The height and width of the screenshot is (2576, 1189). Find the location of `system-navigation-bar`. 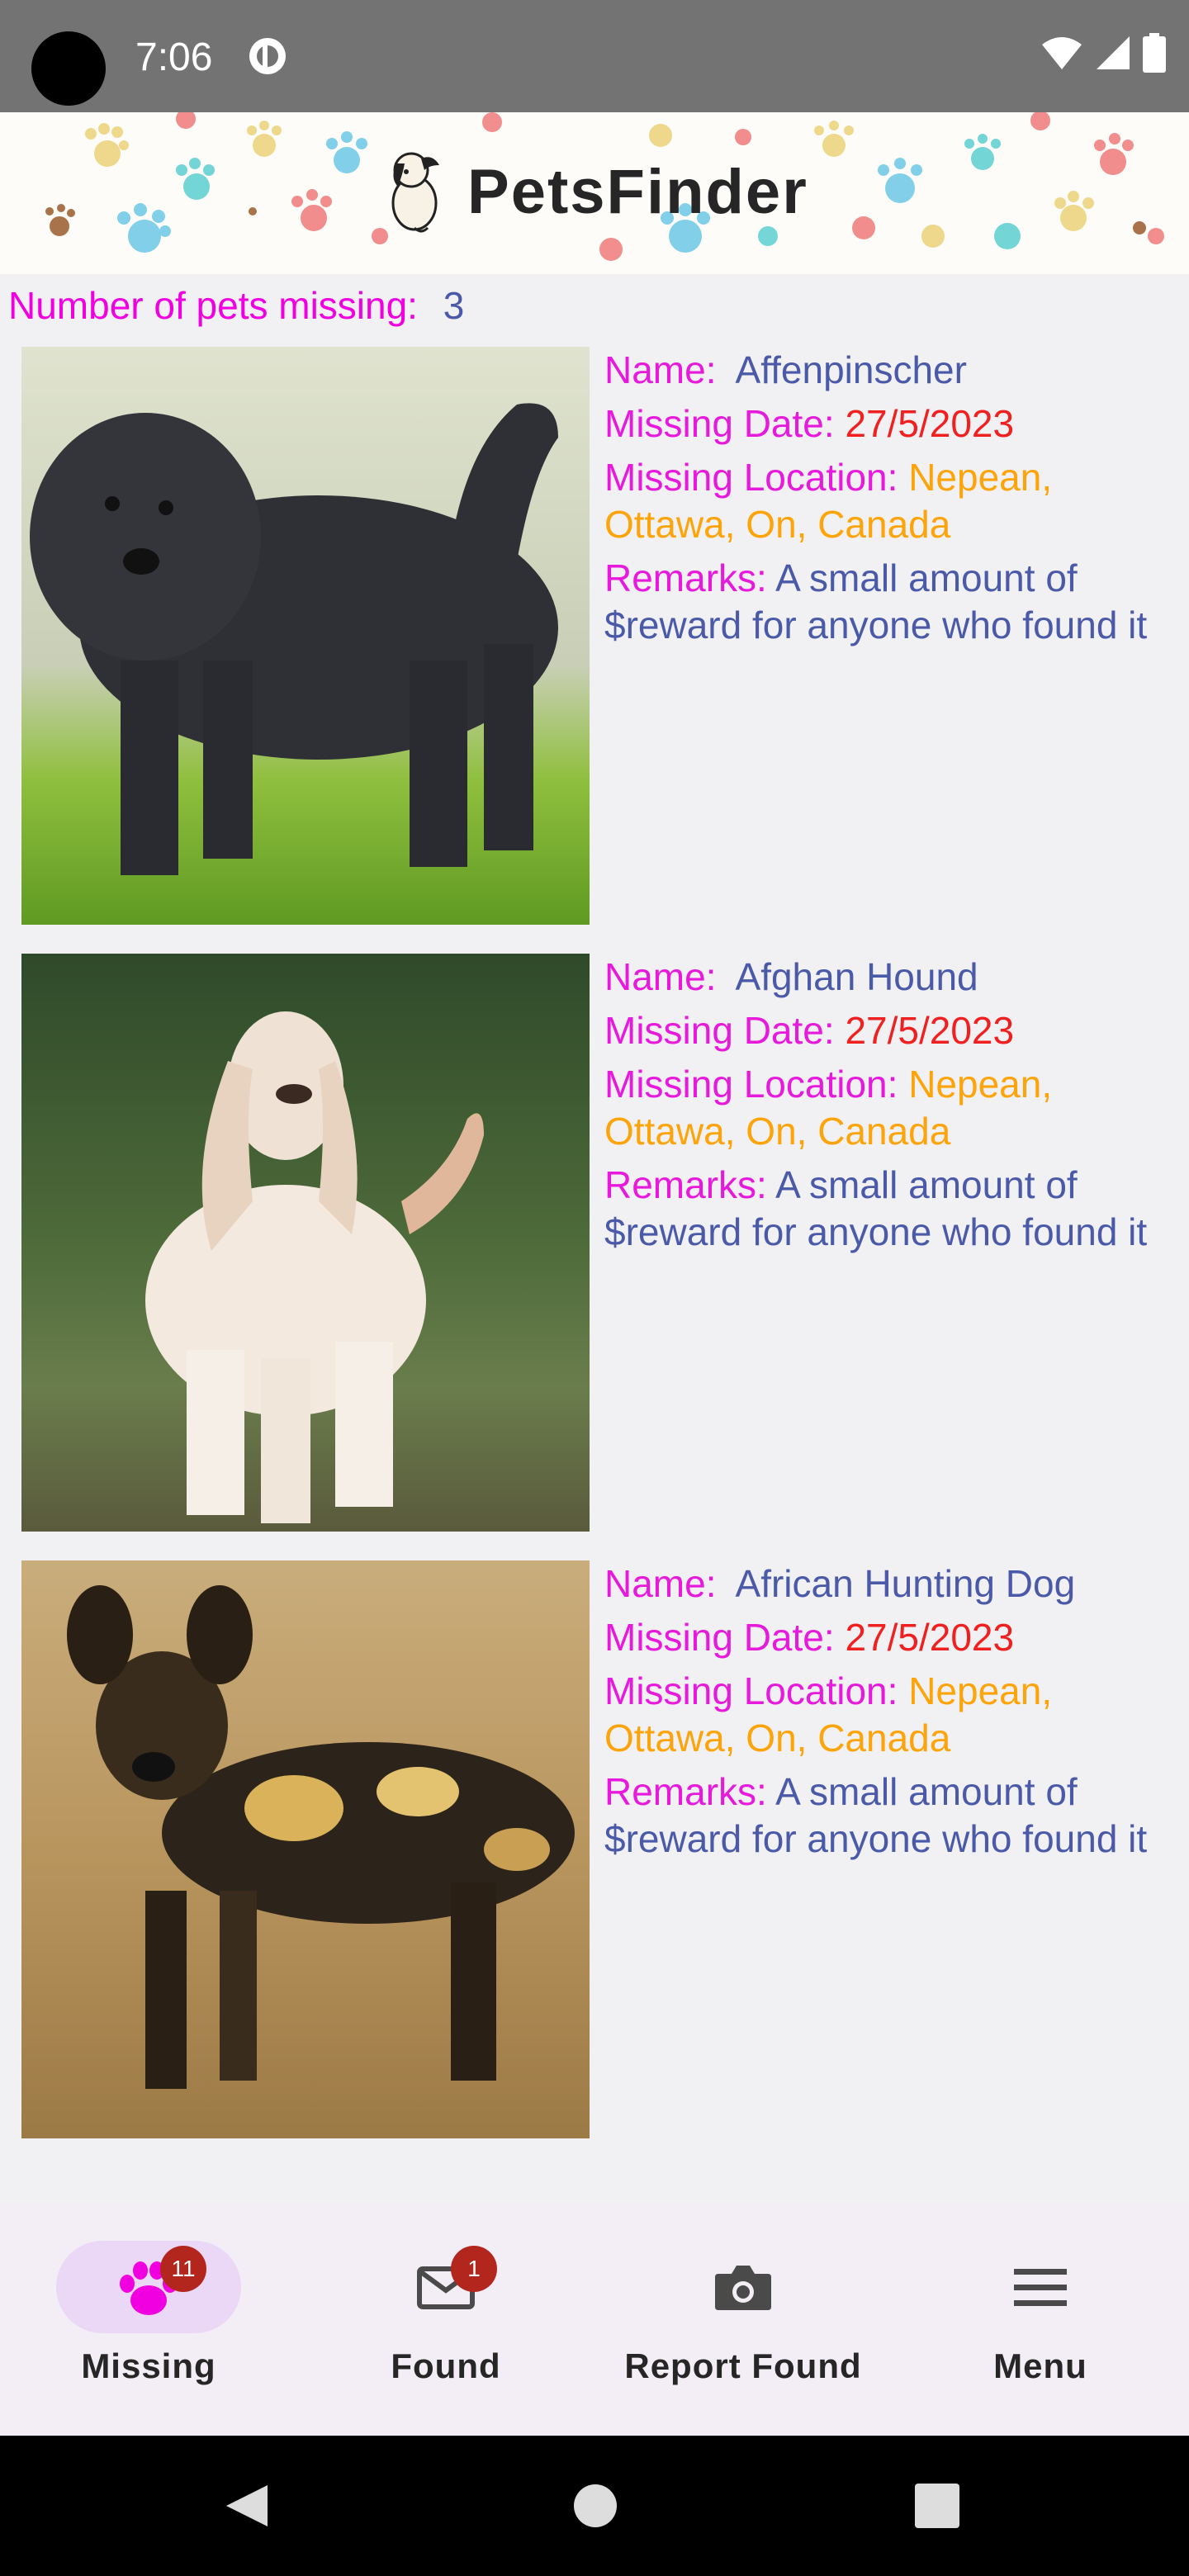

system-navigation-bar is located at coordinates (594, 2506).